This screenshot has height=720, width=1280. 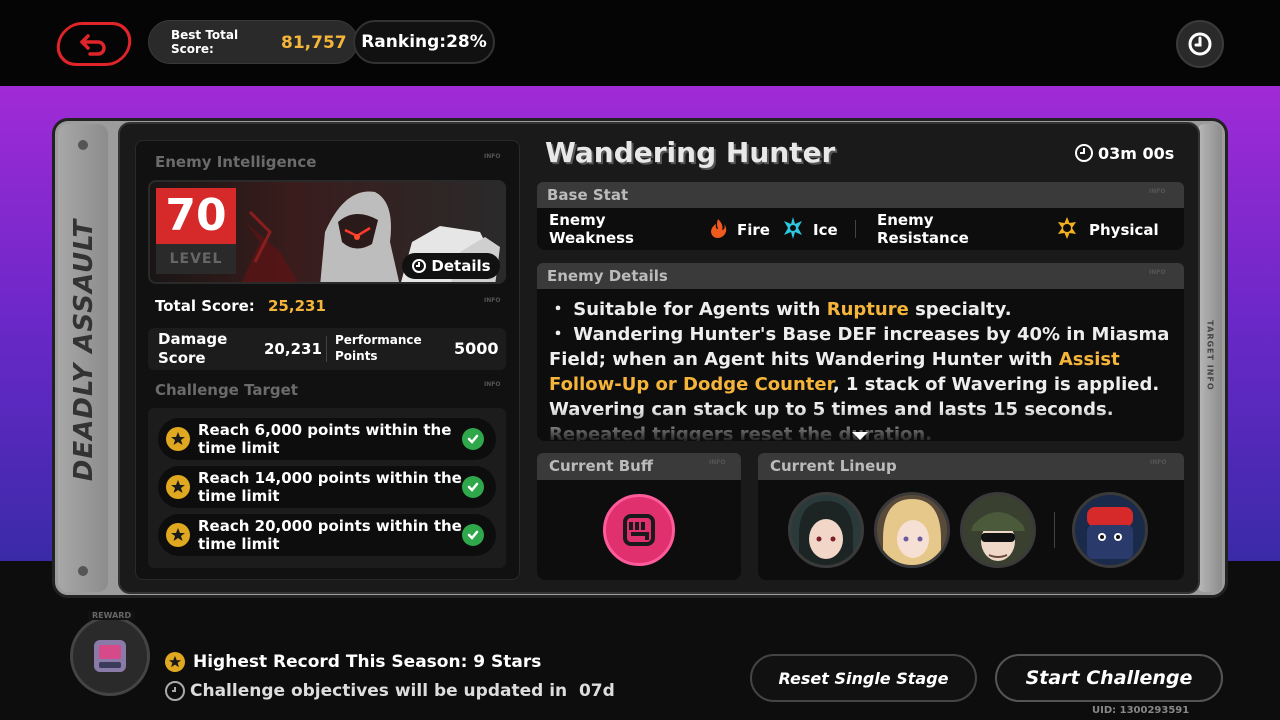 What do you see at coordinates (688, 309) in the screenshot?
I see `details-text: ・ Suitable for Agents with` at bounding box center [688, 309].